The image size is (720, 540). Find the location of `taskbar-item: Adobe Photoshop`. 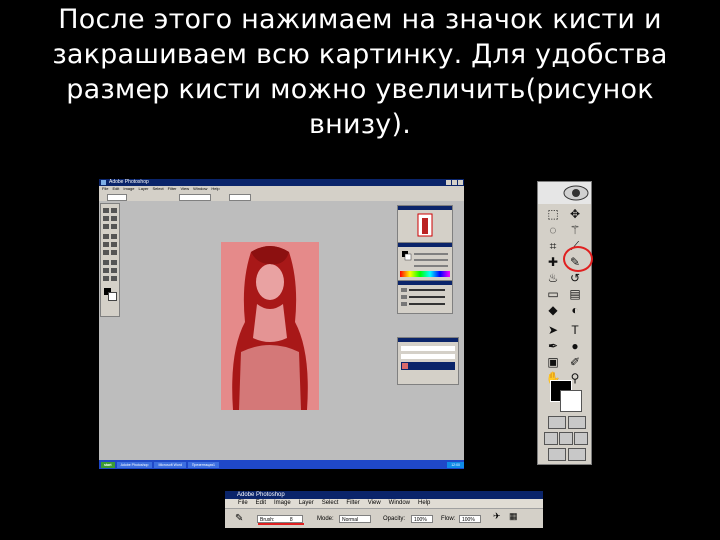

taskbar-item: Adobe Photoshop is located at coordinates (134, 464).